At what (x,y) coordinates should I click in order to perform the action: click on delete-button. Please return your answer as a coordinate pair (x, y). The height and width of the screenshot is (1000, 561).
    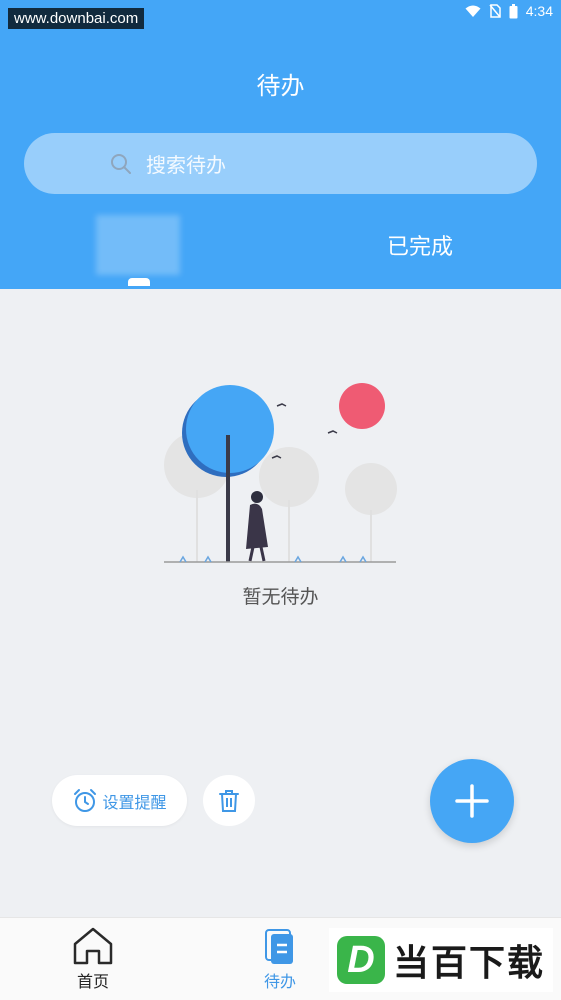
    Looking at the image, I should click on (229, 800).